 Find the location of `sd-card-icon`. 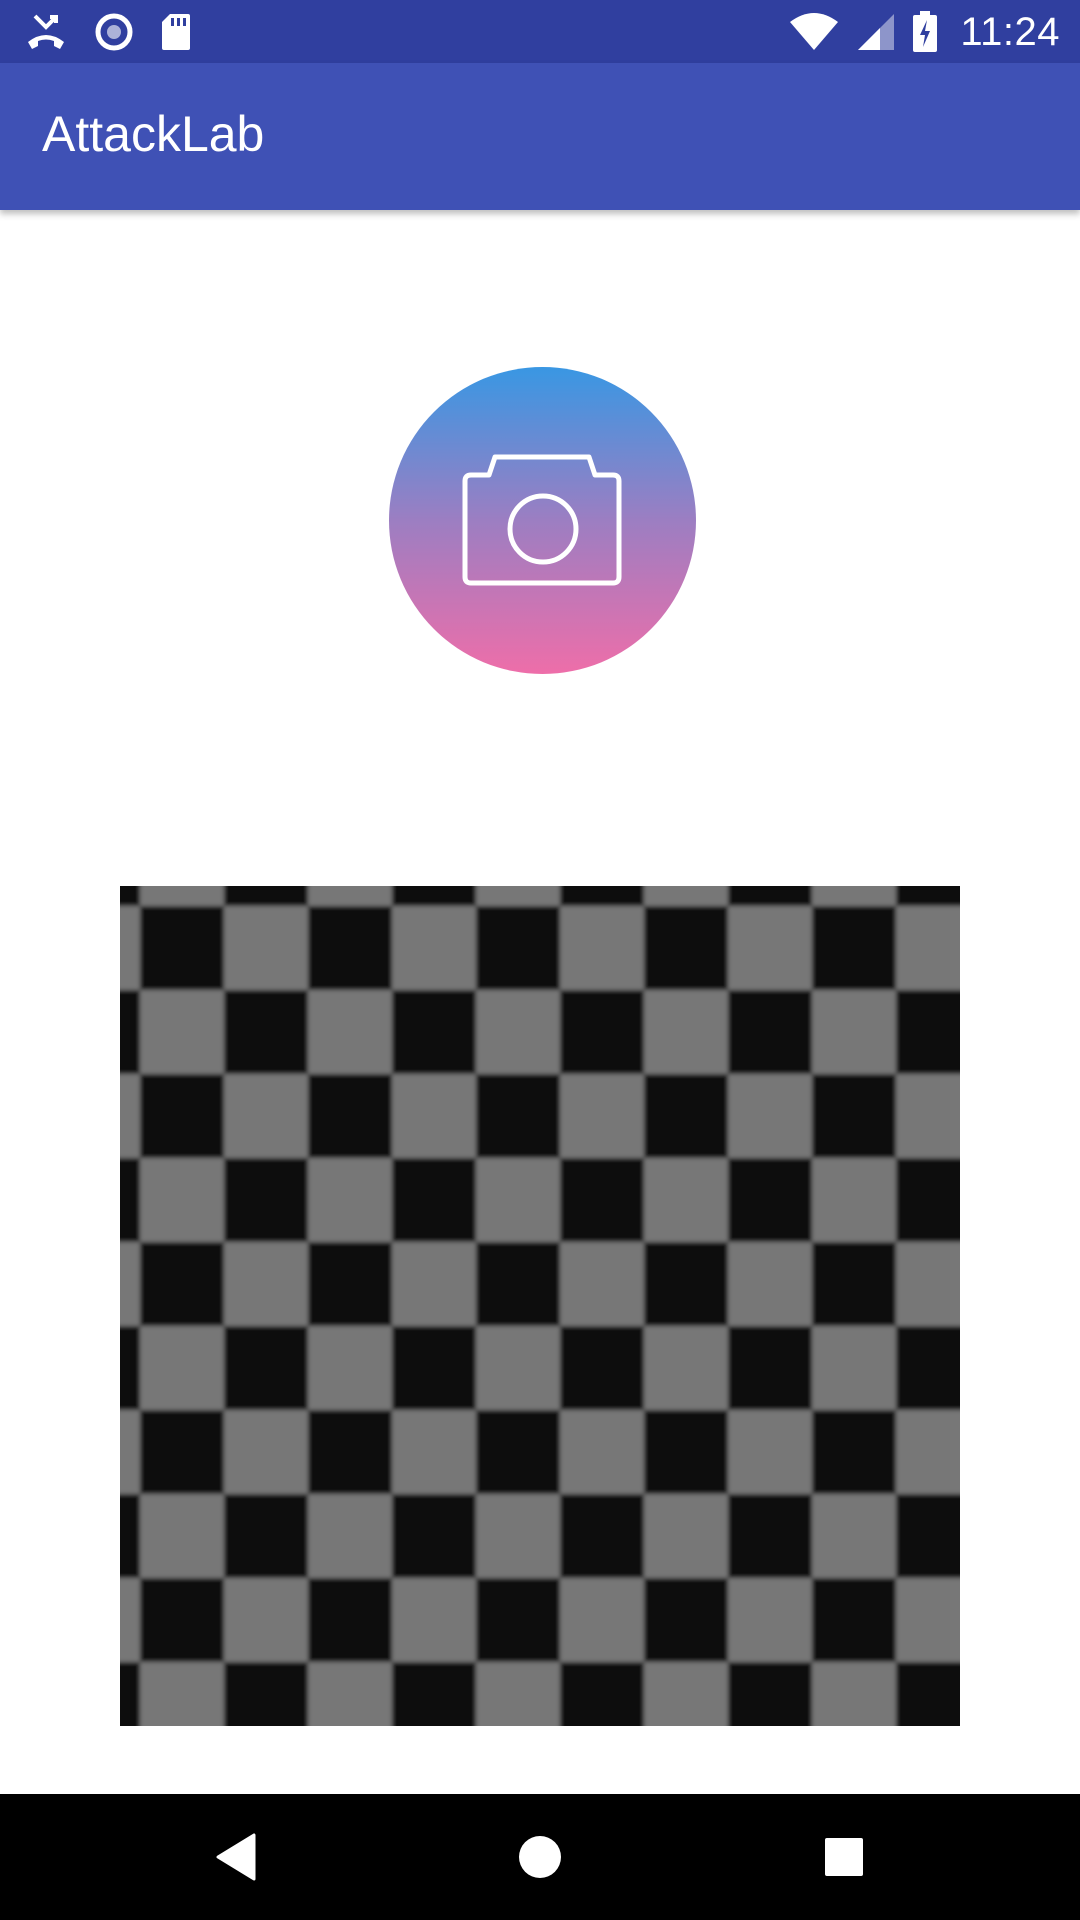

sd-card-icon is located at coordinates (176, 32).